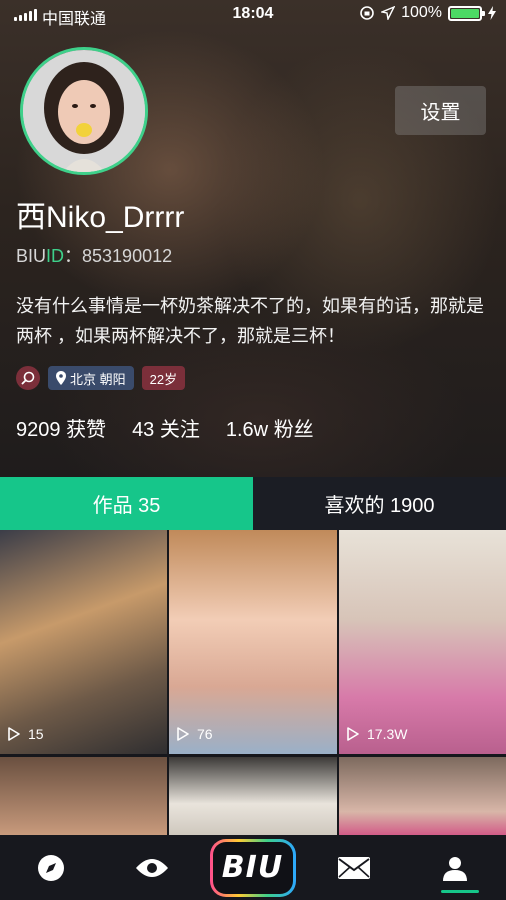  Describe the element at coordinates (387, 734) in the screenshot. I see `play-count-value: 17.3W` at that location.